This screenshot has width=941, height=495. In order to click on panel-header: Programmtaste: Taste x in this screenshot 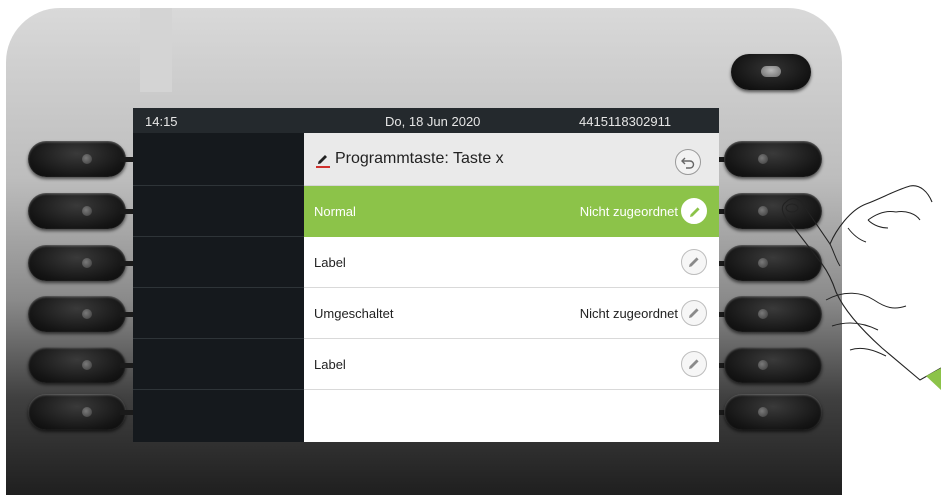, I will do `click(511, 159)`.